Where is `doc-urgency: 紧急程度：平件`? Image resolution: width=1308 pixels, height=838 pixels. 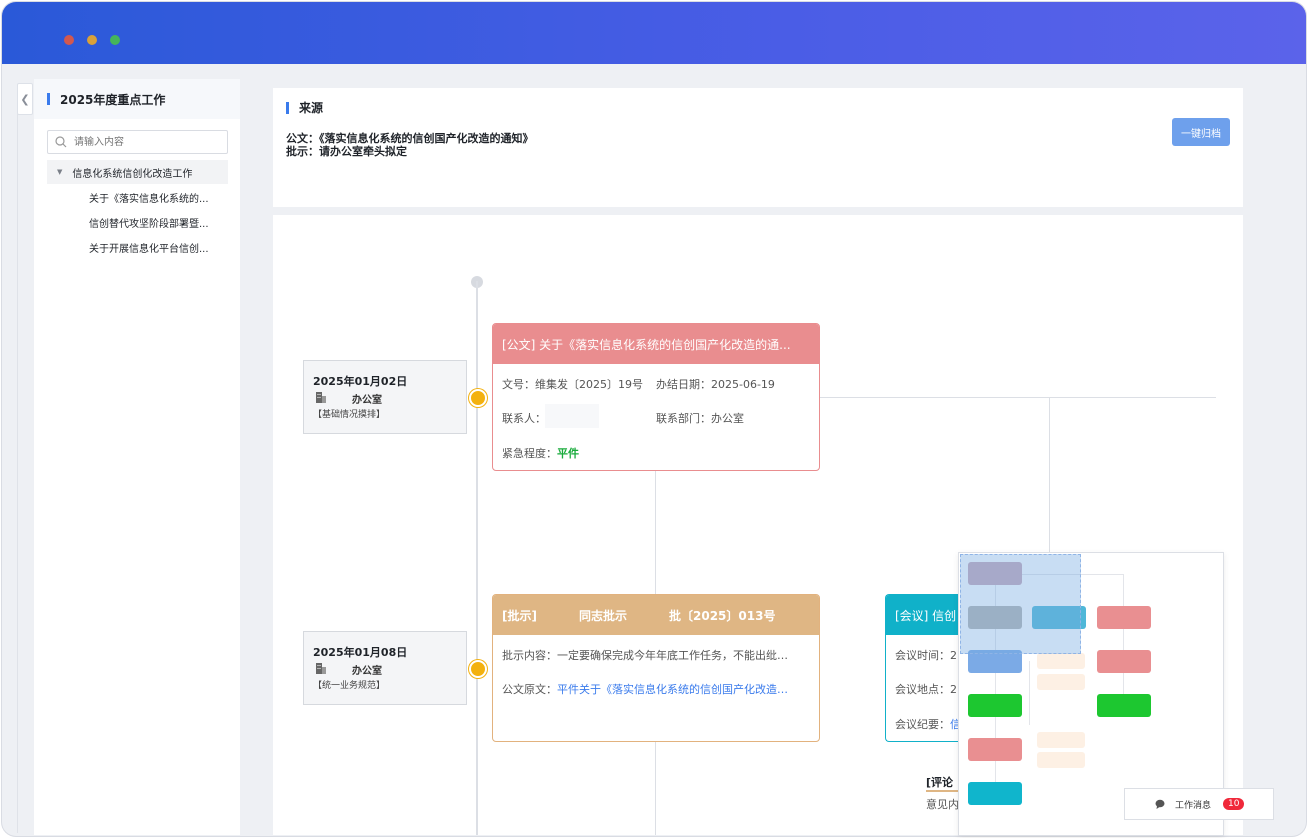 doc-urgency: 紧急程度：平件 is located at coordinates (540, 453).